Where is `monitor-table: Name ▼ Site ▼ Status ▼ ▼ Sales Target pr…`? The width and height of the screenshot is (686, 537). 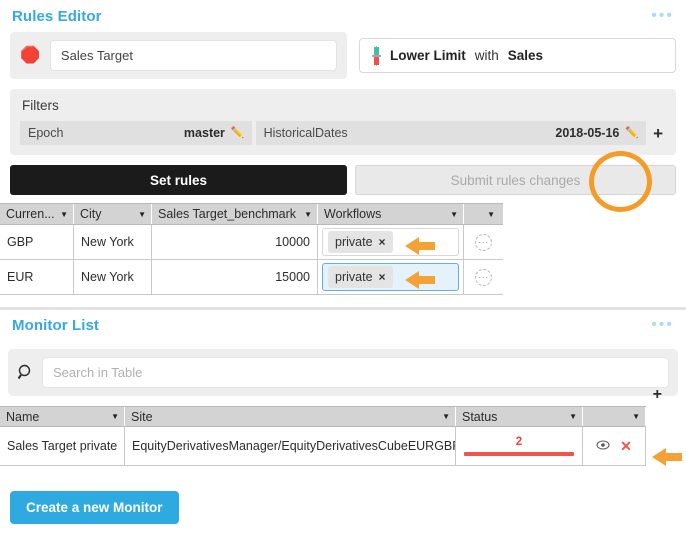
monitor-table: Name ▼ Site ▼ Status ▼ ▼ Sales Target pr… is located at coordinates (331, 426).